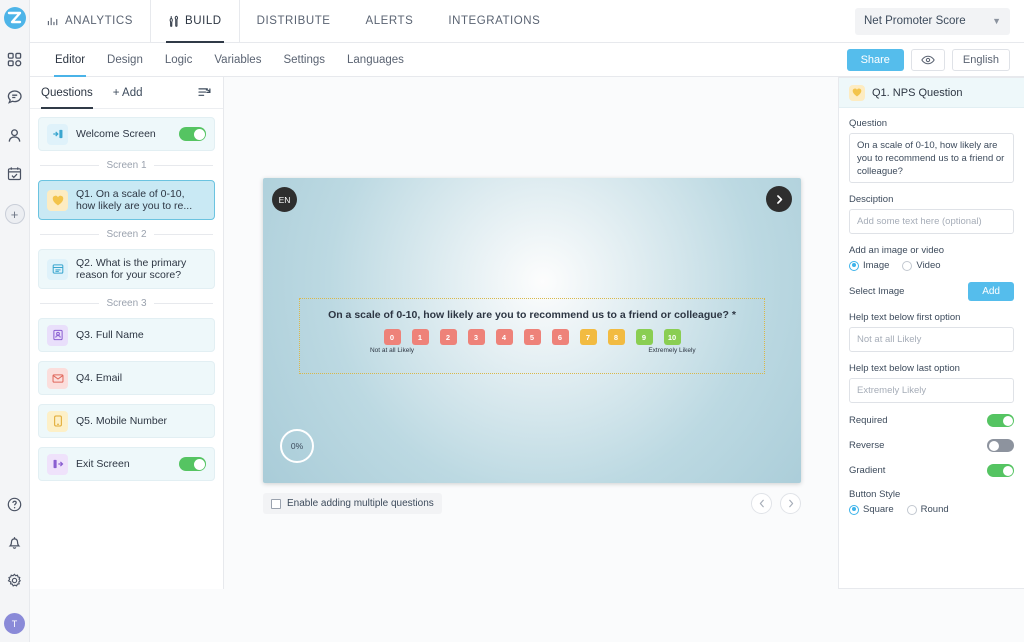 The image size is (1024, 642). What do you see at coordinates (15, 173) in the screenshot?
I see `calendar-check-icon` at bounding box center [15, 173].